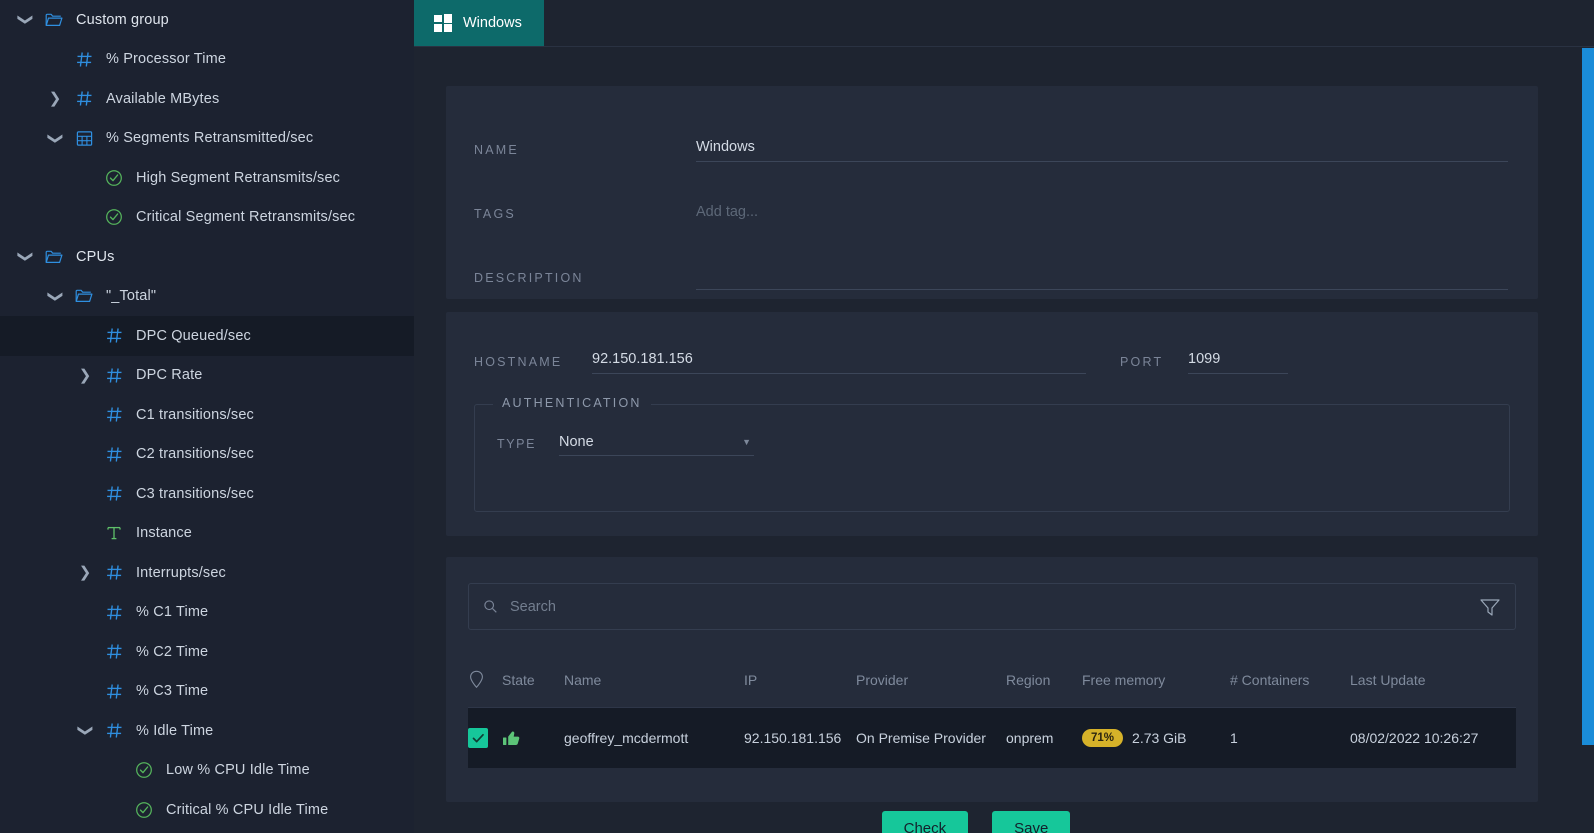  What do you see at coordinates (169, 375) in the screenshot?
I see `tree-item-label: DPC Rate` at bounding box center [169, 375].